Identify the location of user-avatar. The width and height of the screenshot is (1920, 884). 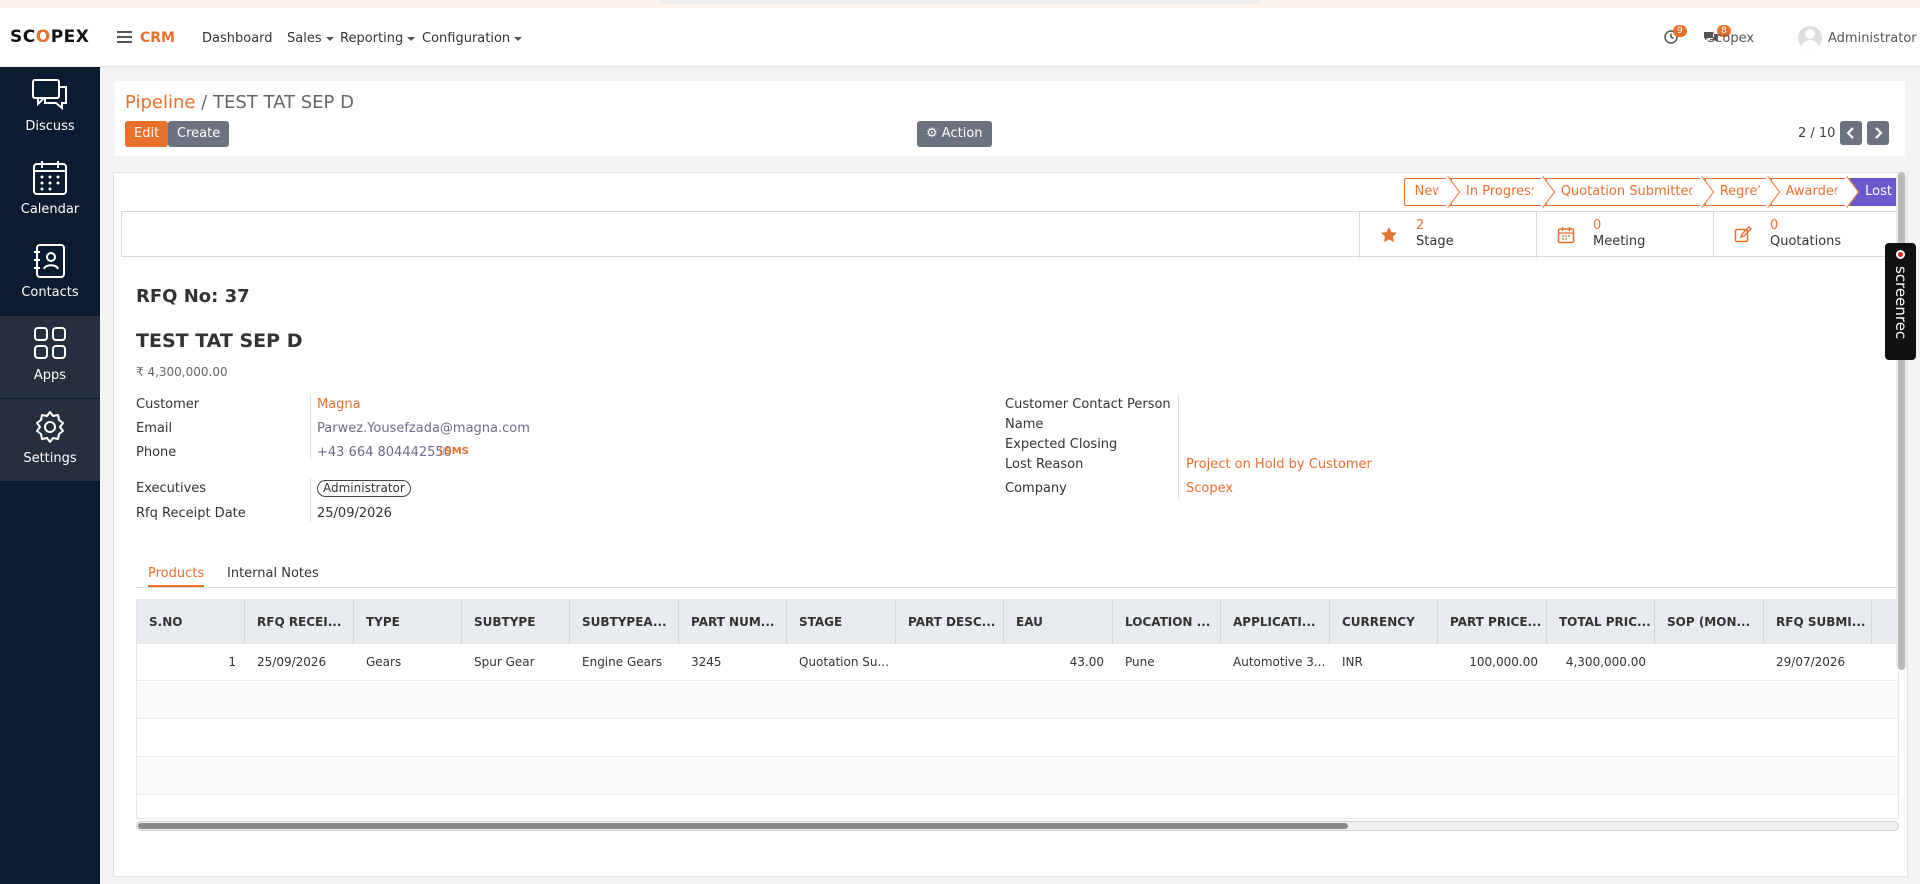
(1810, 38).